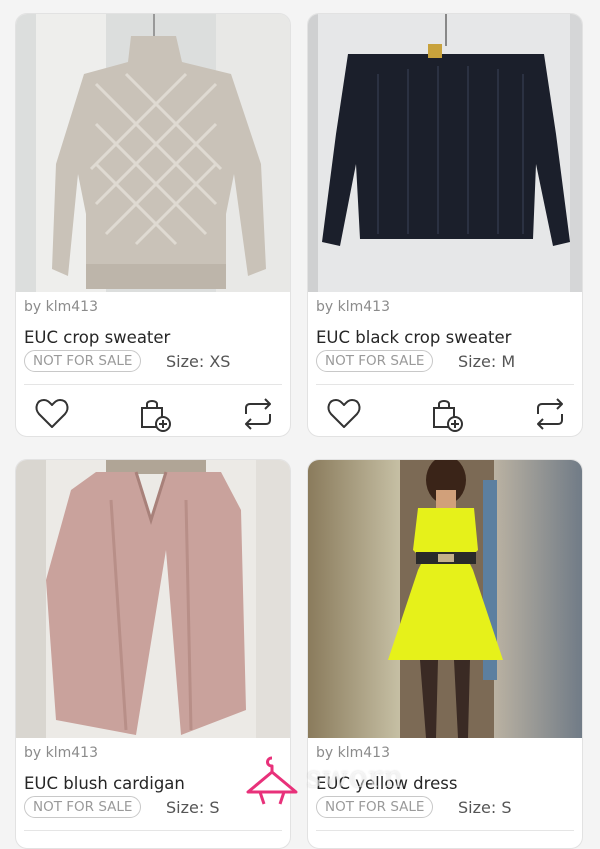  Describe the element at coordinates (97, 337) in the screenshot. I see `listing-title: EUC crop sweater` at that location.